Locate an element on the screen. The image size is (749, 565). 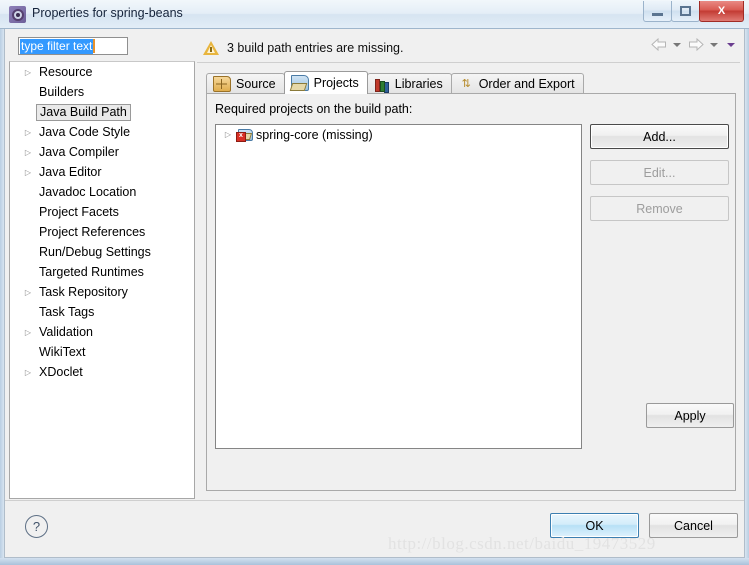
sidebar-item-label: Targeted Runtimes is located at coordinates (91, 272).